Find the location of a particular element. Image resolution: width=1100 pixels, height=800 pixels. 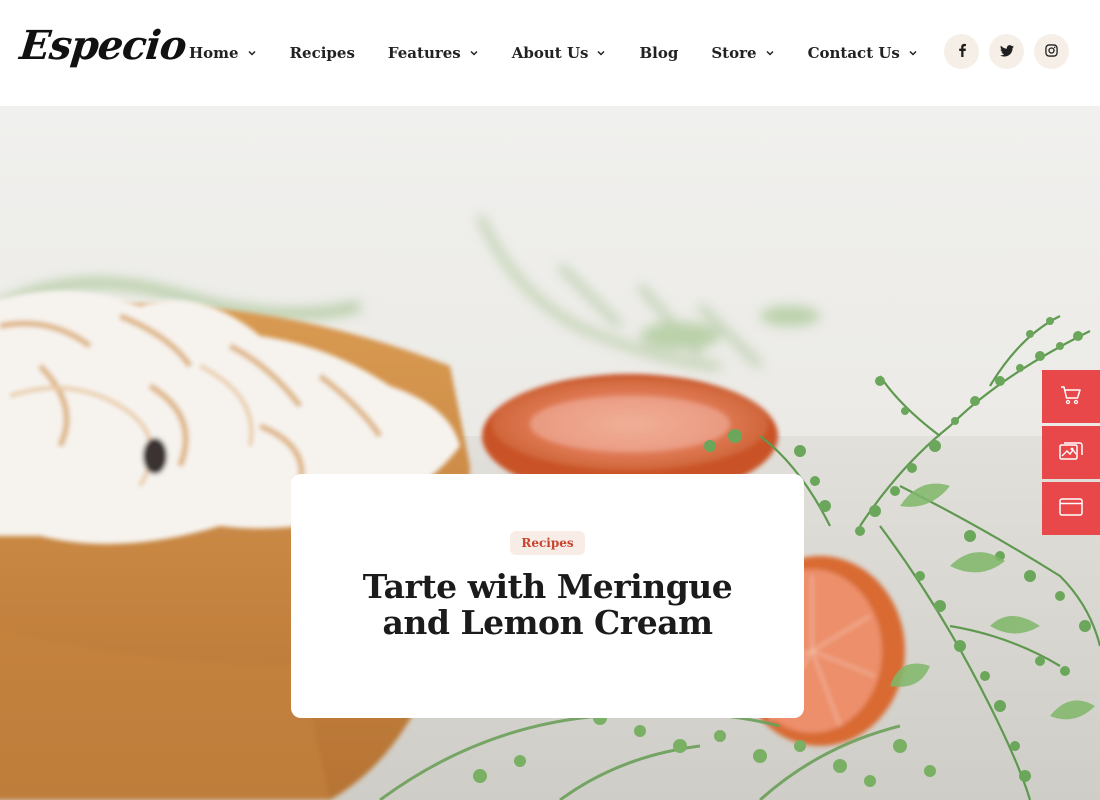

facebook-link is located at coordinates (961, 51).